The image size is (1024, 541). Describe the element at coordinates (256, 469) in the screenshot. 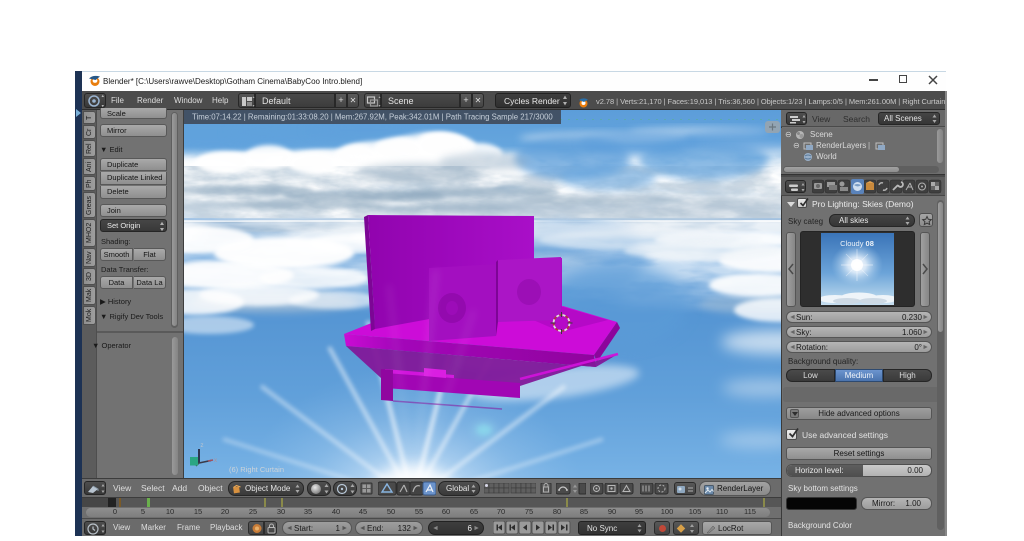

I see `svg-text: (6) Right Curtain` at that location.